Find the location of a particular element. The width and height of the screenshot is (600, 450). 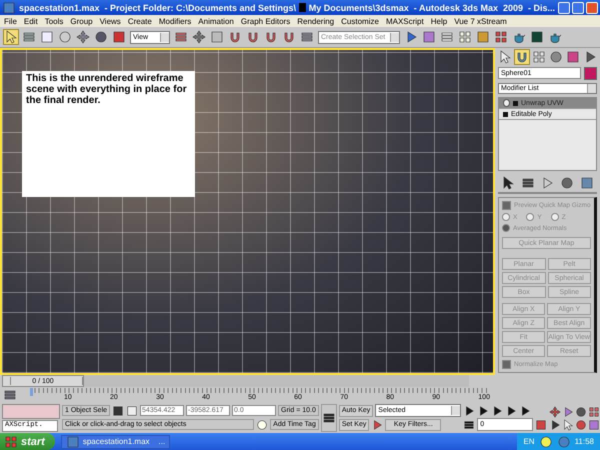

start-button: start is located at coordinates (27, 441).